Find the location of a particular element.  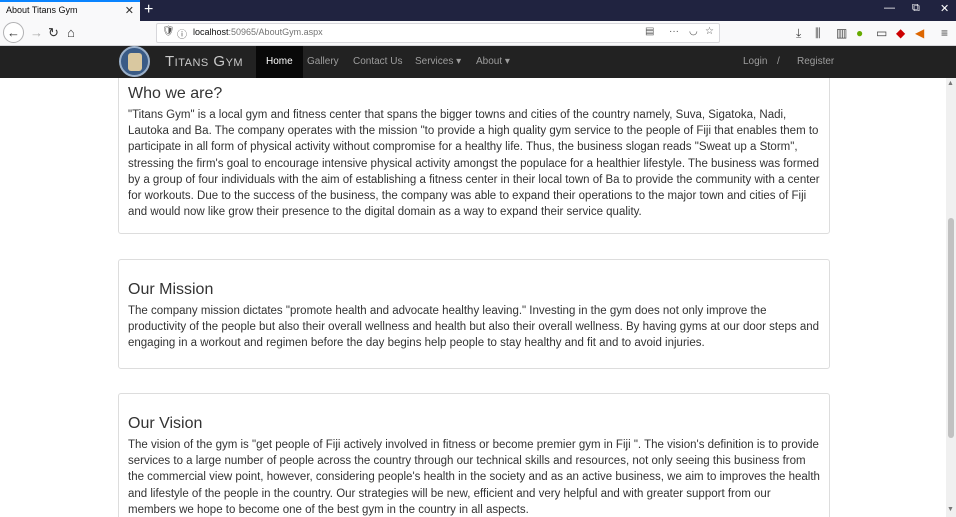

register-link: Register is located at coordinates (815, 62).